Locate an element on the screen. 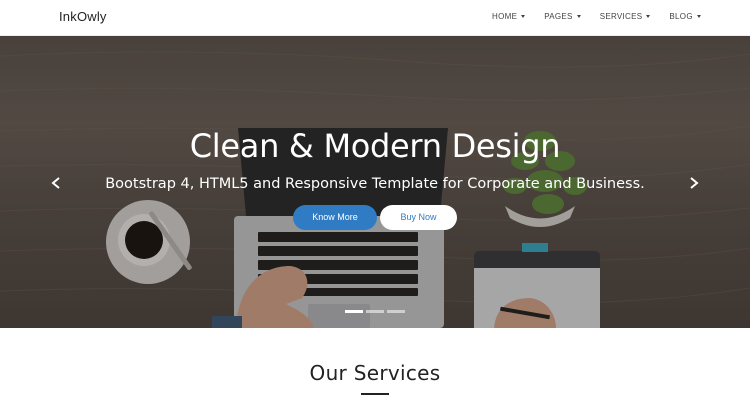 The height and width of the screenshot is (400, 750). nav-item-pages: PAGES is located at coordinates (562, 16).